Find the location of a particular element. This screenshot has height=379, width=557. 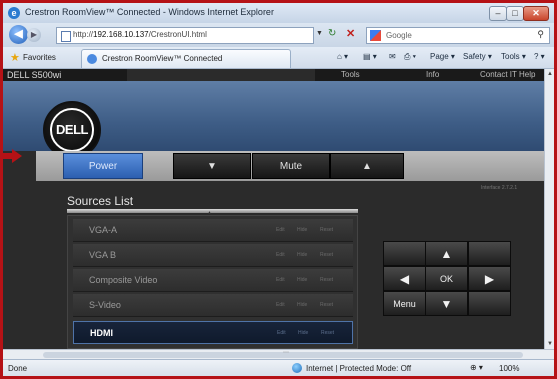

print-icon: ⎙ ▾ is located at coordinates (410, 57).